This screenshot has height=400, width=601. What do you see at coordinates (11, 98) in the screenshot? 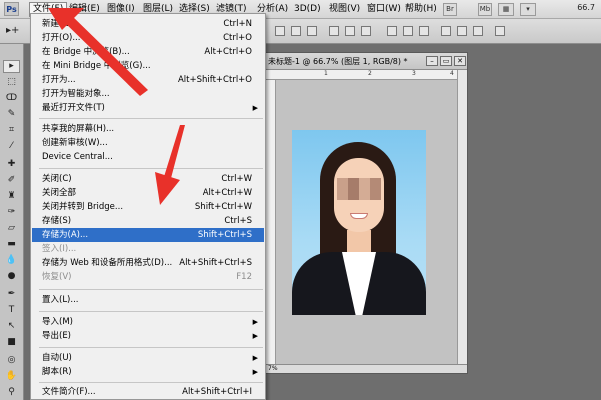
I see `lasso-tool-icon: ↀ` at bounding box center [11, 98].